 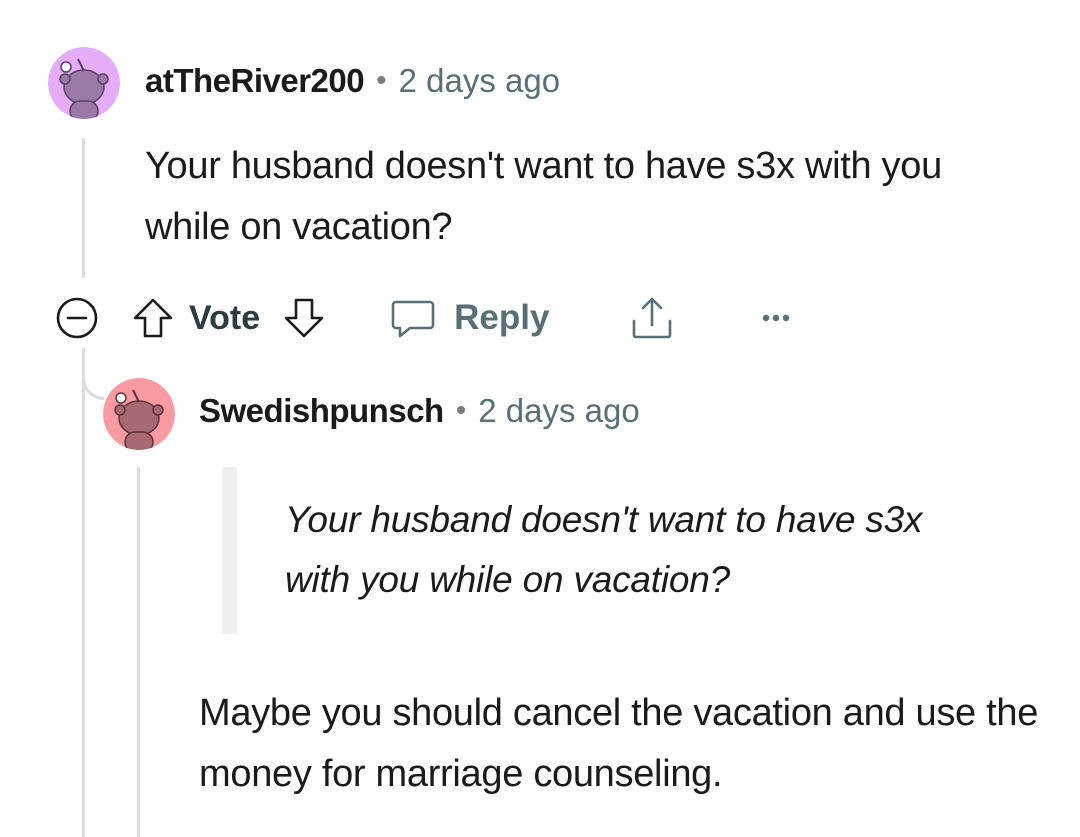 I want to click on more-options-icon, so click(x=776, y=318).